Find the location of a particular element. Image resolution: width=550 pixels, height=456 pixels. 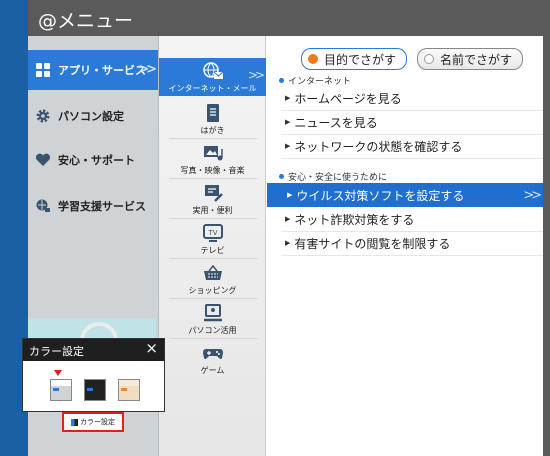

search-by-name-toggle: 名前でさがす is located at coordinates (470, 59).